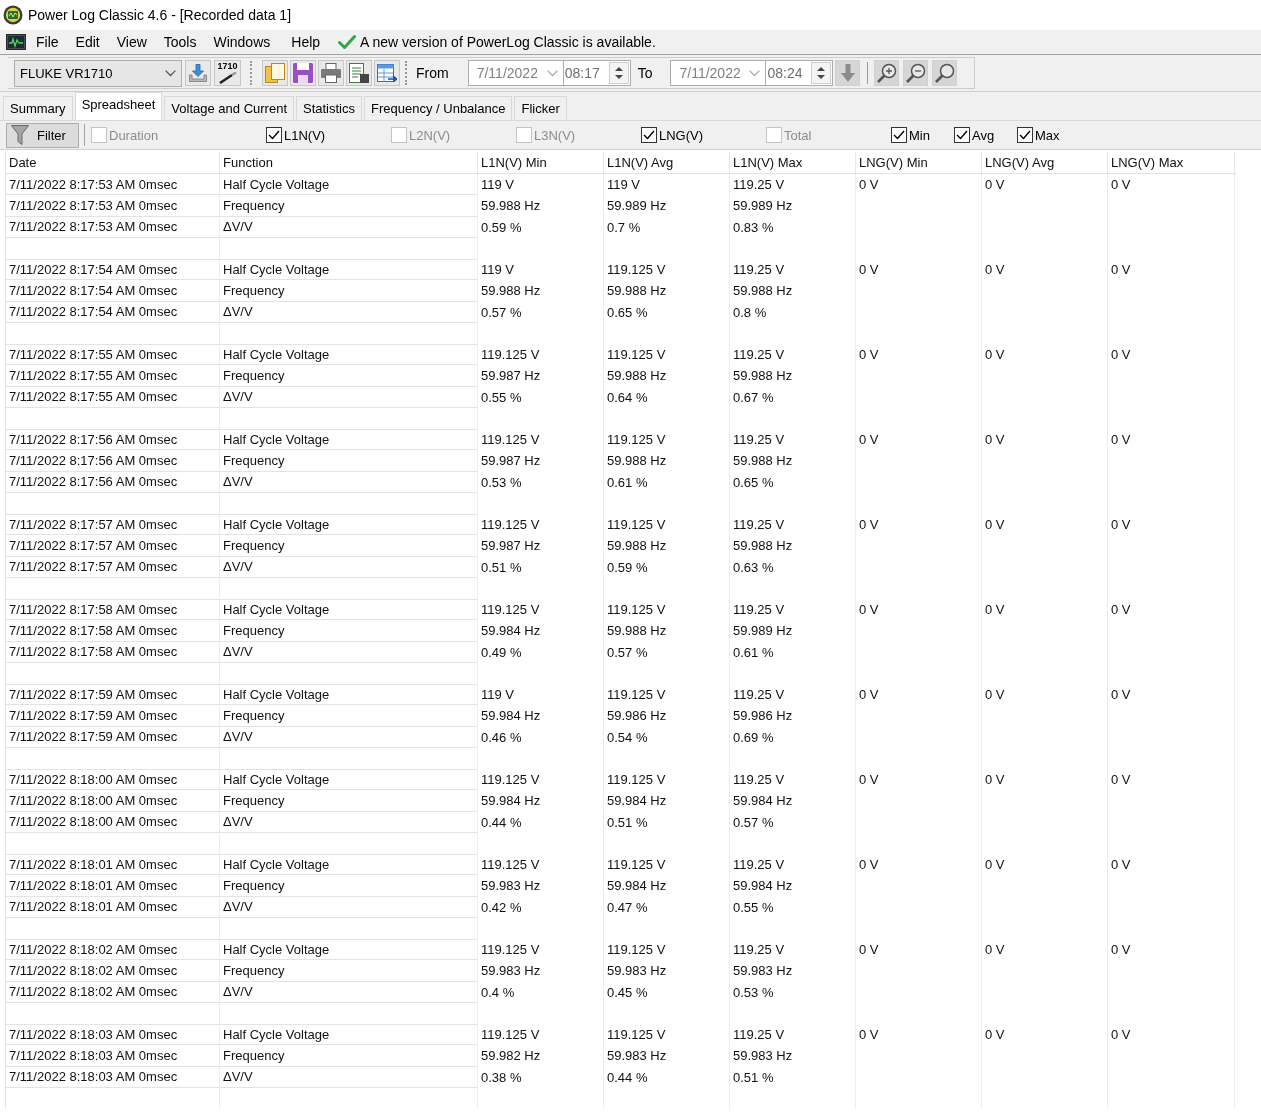  What do you see at coordinates (916, 73) in the screenshot?
I see `zoom-out-button` at bounding box center [916, 73].